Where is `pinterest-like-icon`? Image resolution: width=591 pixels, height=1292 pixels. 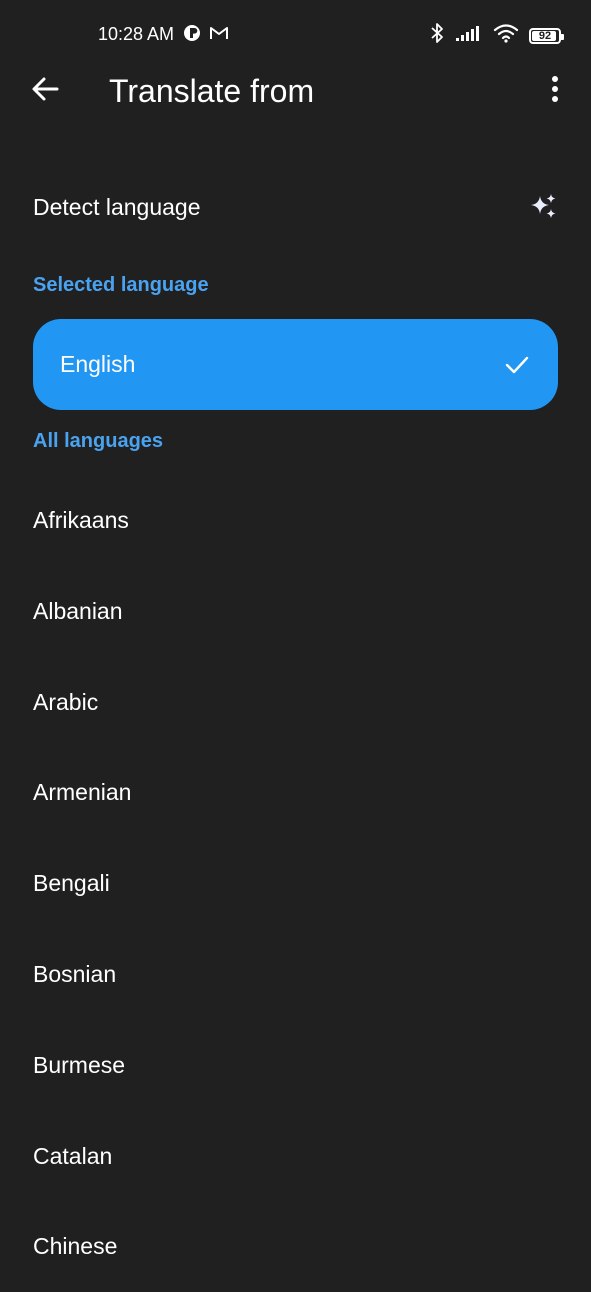
pinterest-like-icon is located at coordinates (192, 35).